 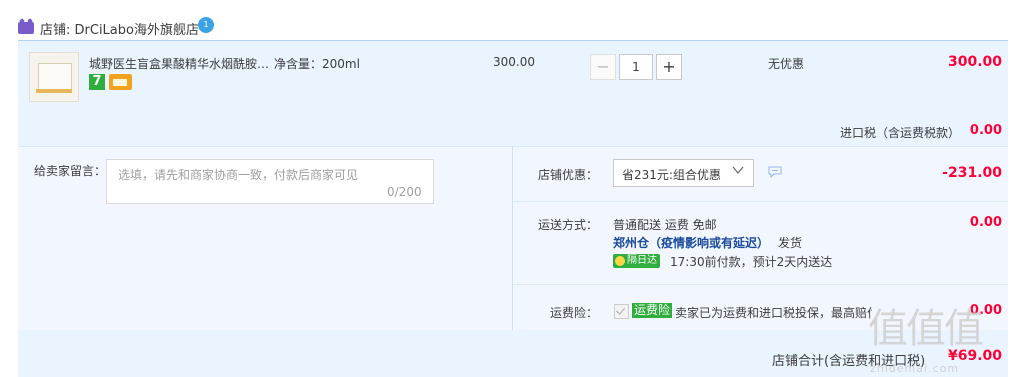 What do you see at coordinates (97, 82) in the screenshot?
I see `seven-day-return-icon: 7` at bounding box center [97, 82].